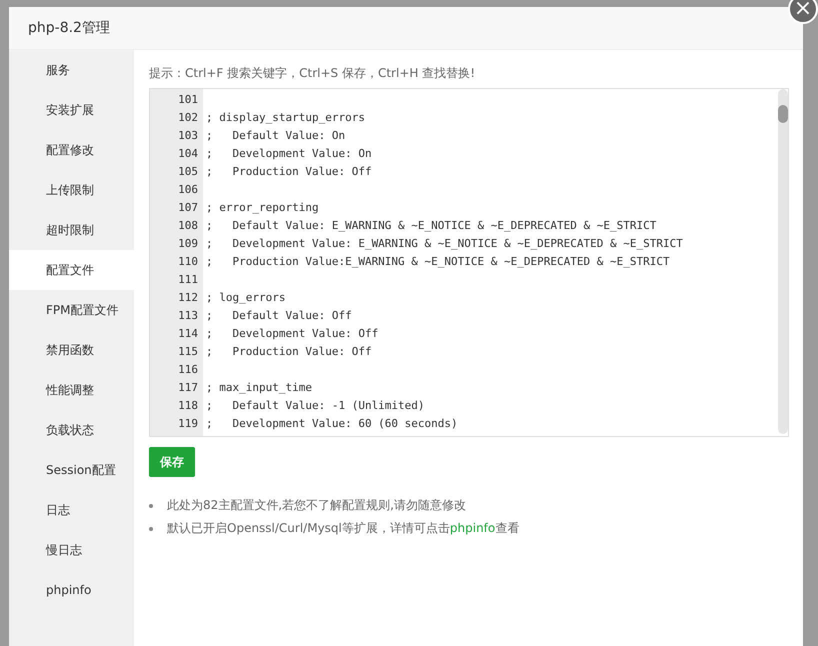 The width and height of the screenshot is (818, 646). Describe the element at coordinates (71, 390) in the screenshot. I see `sidebar-item: 性能调整` at that location.